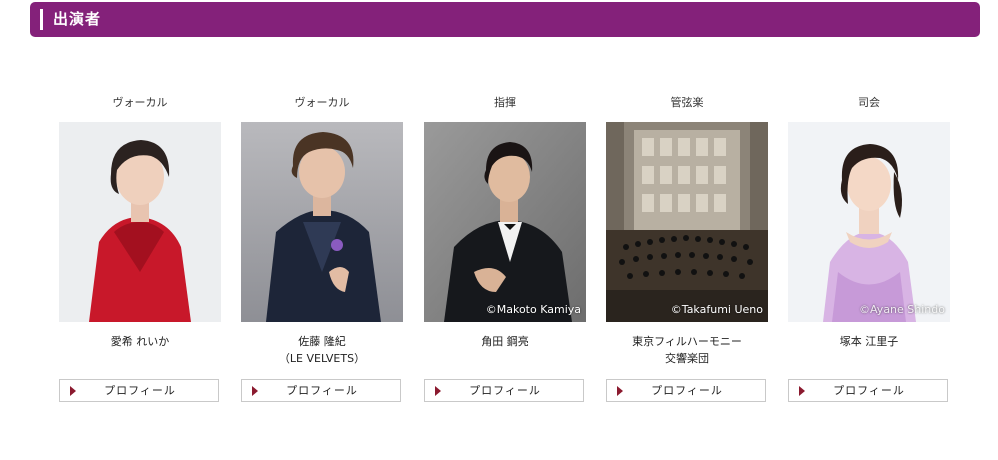 The image size is (998, 460). I want to click on performer-name-line1: 東京フィルハーモニー, so click(687, 341).